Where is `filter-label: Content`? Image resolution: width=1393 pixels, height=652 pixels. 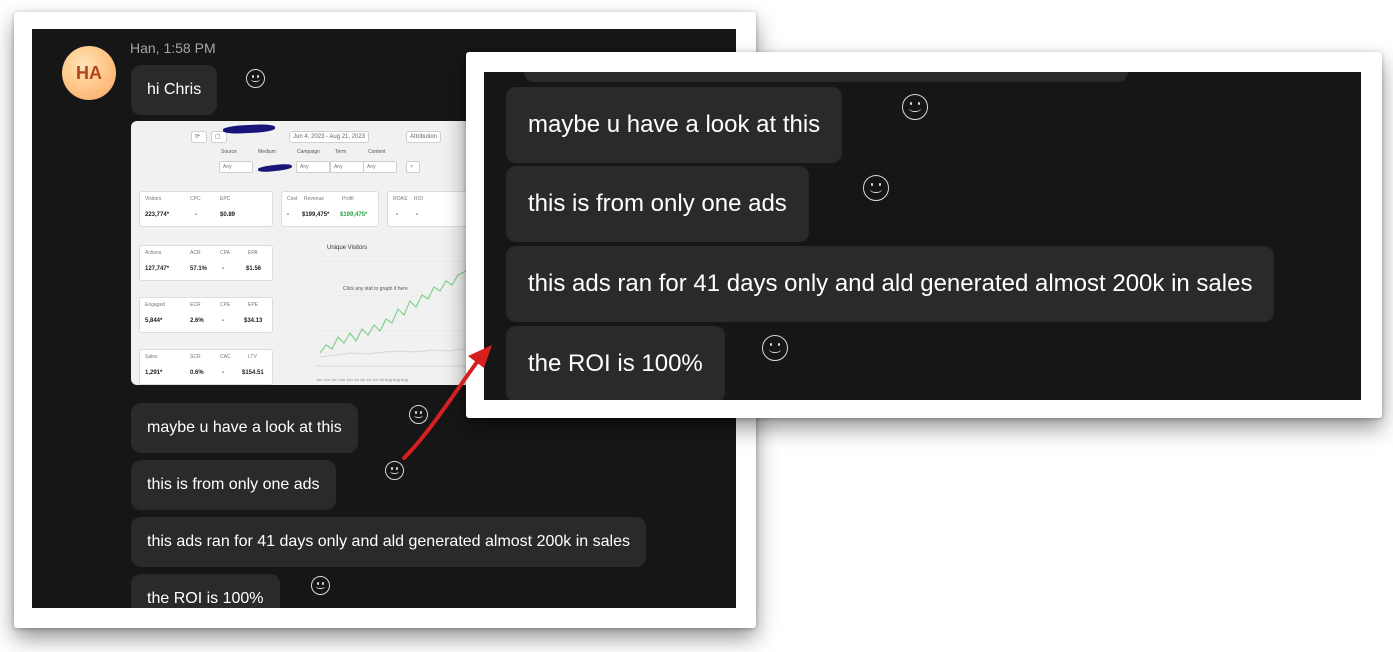 filter-label: Content is located at coordinates (377, 152).